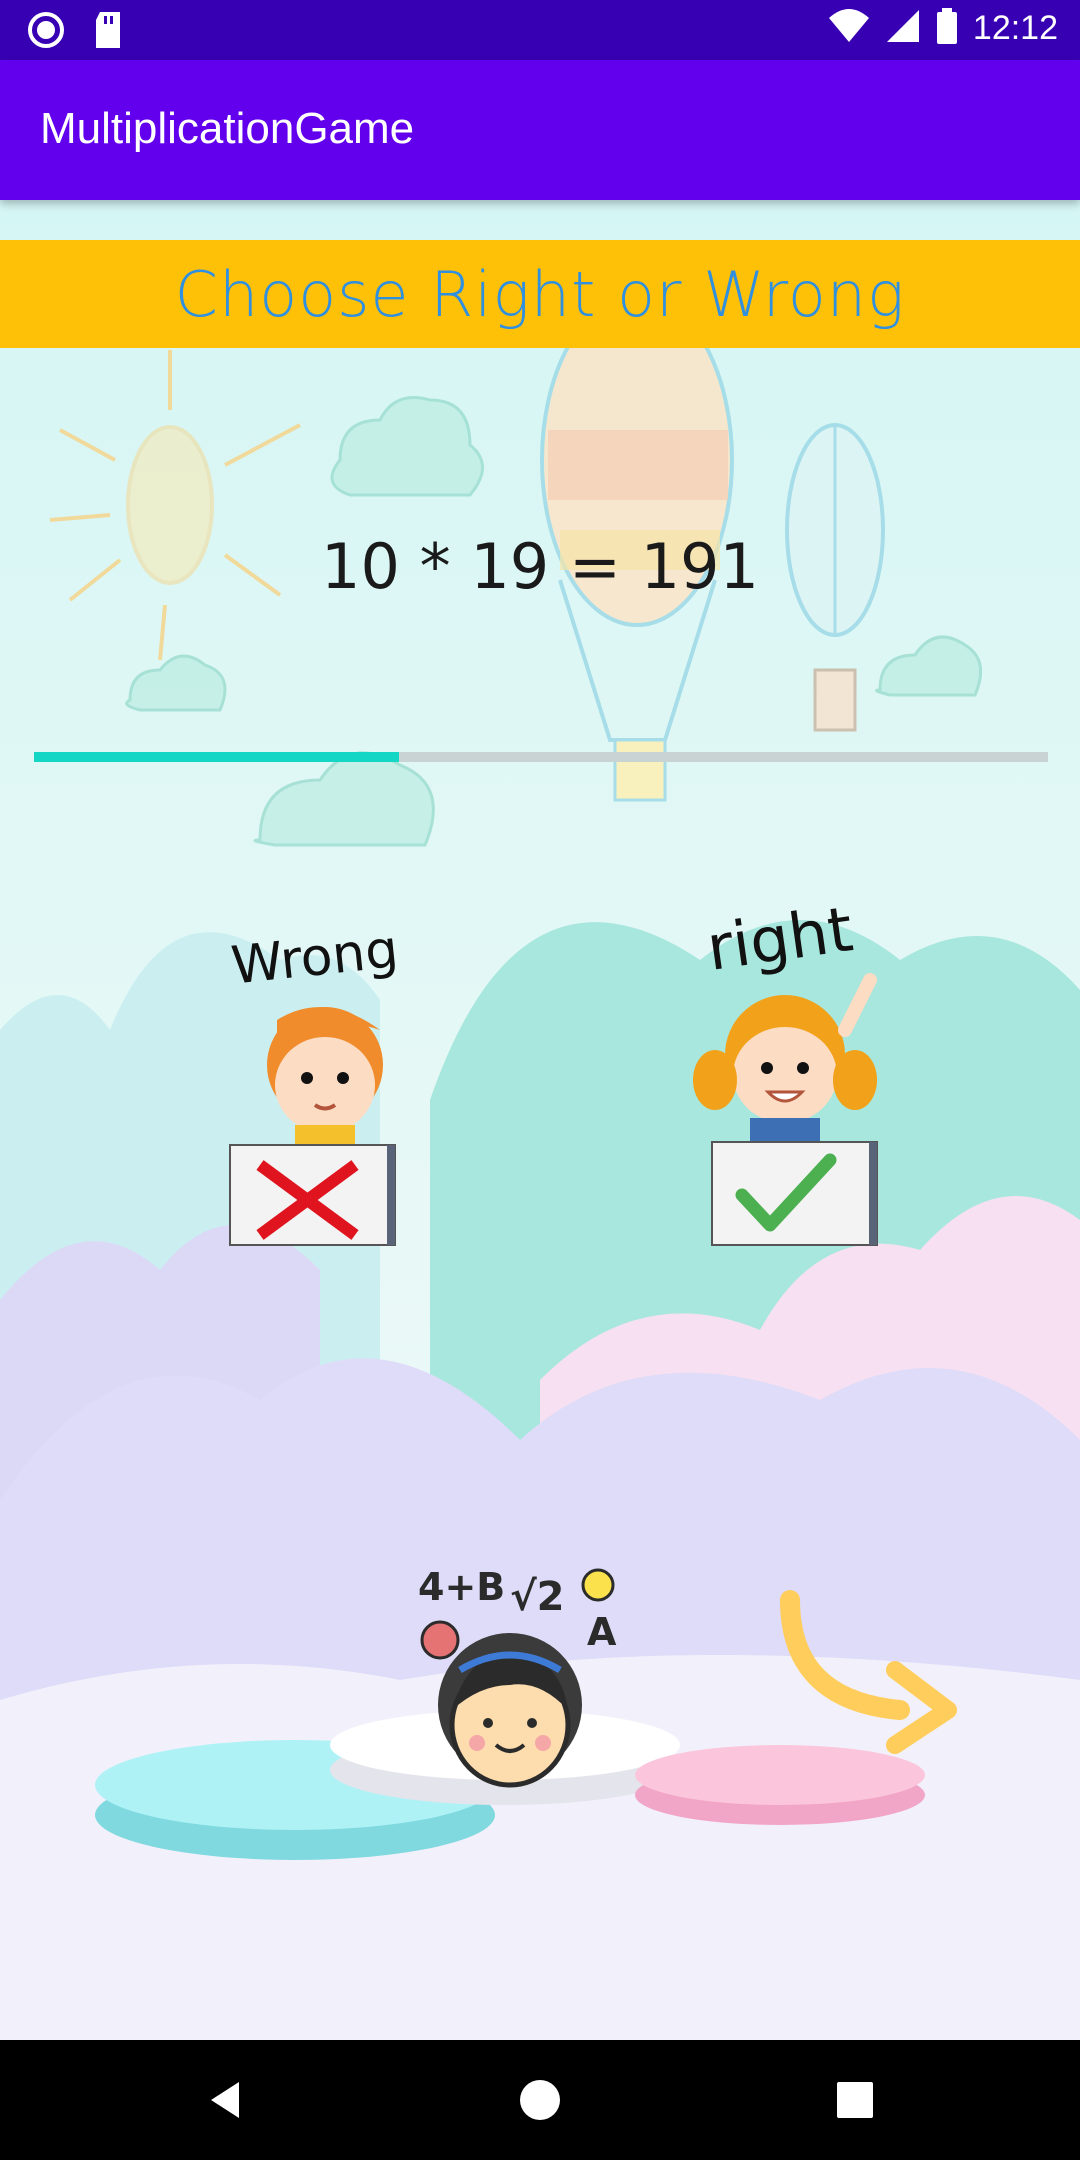 Image resolution: width=1080 pixels, height=2160 pixels. I want to click on recents-button, so click(855, 2100).